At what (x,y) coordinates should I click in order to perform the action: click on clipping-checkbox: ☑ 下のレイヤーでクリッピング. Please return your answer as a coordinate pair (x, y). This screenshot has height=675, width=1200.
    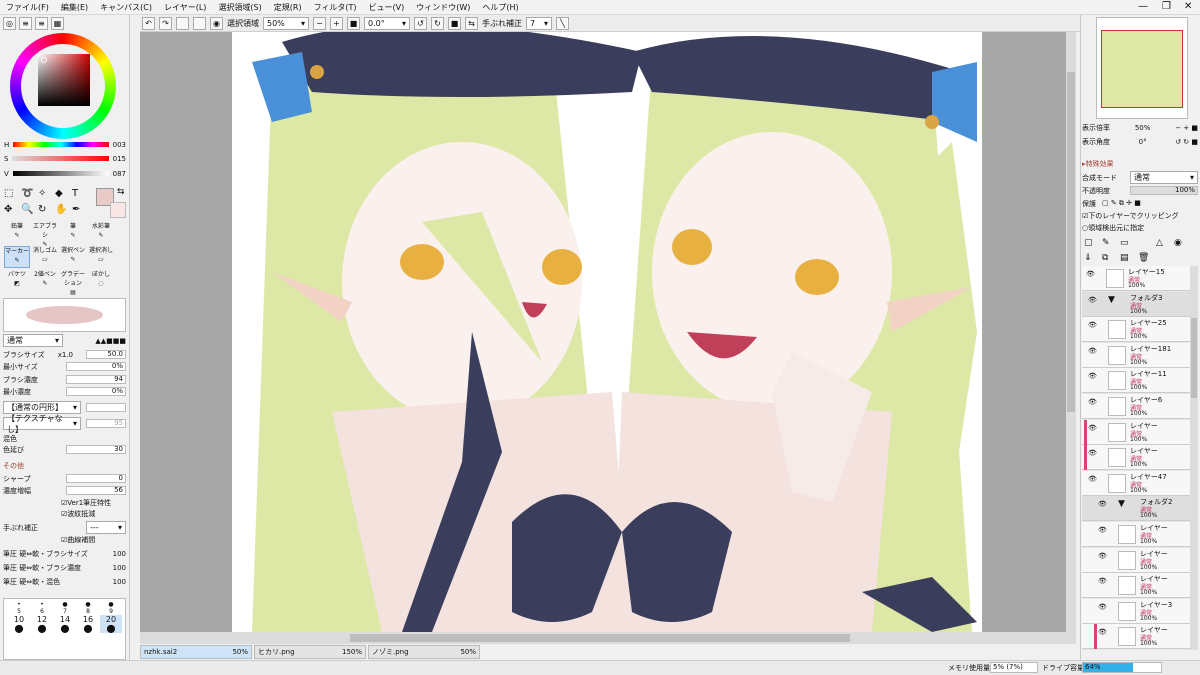
    Looking at the image, I should click on (1140, 215).